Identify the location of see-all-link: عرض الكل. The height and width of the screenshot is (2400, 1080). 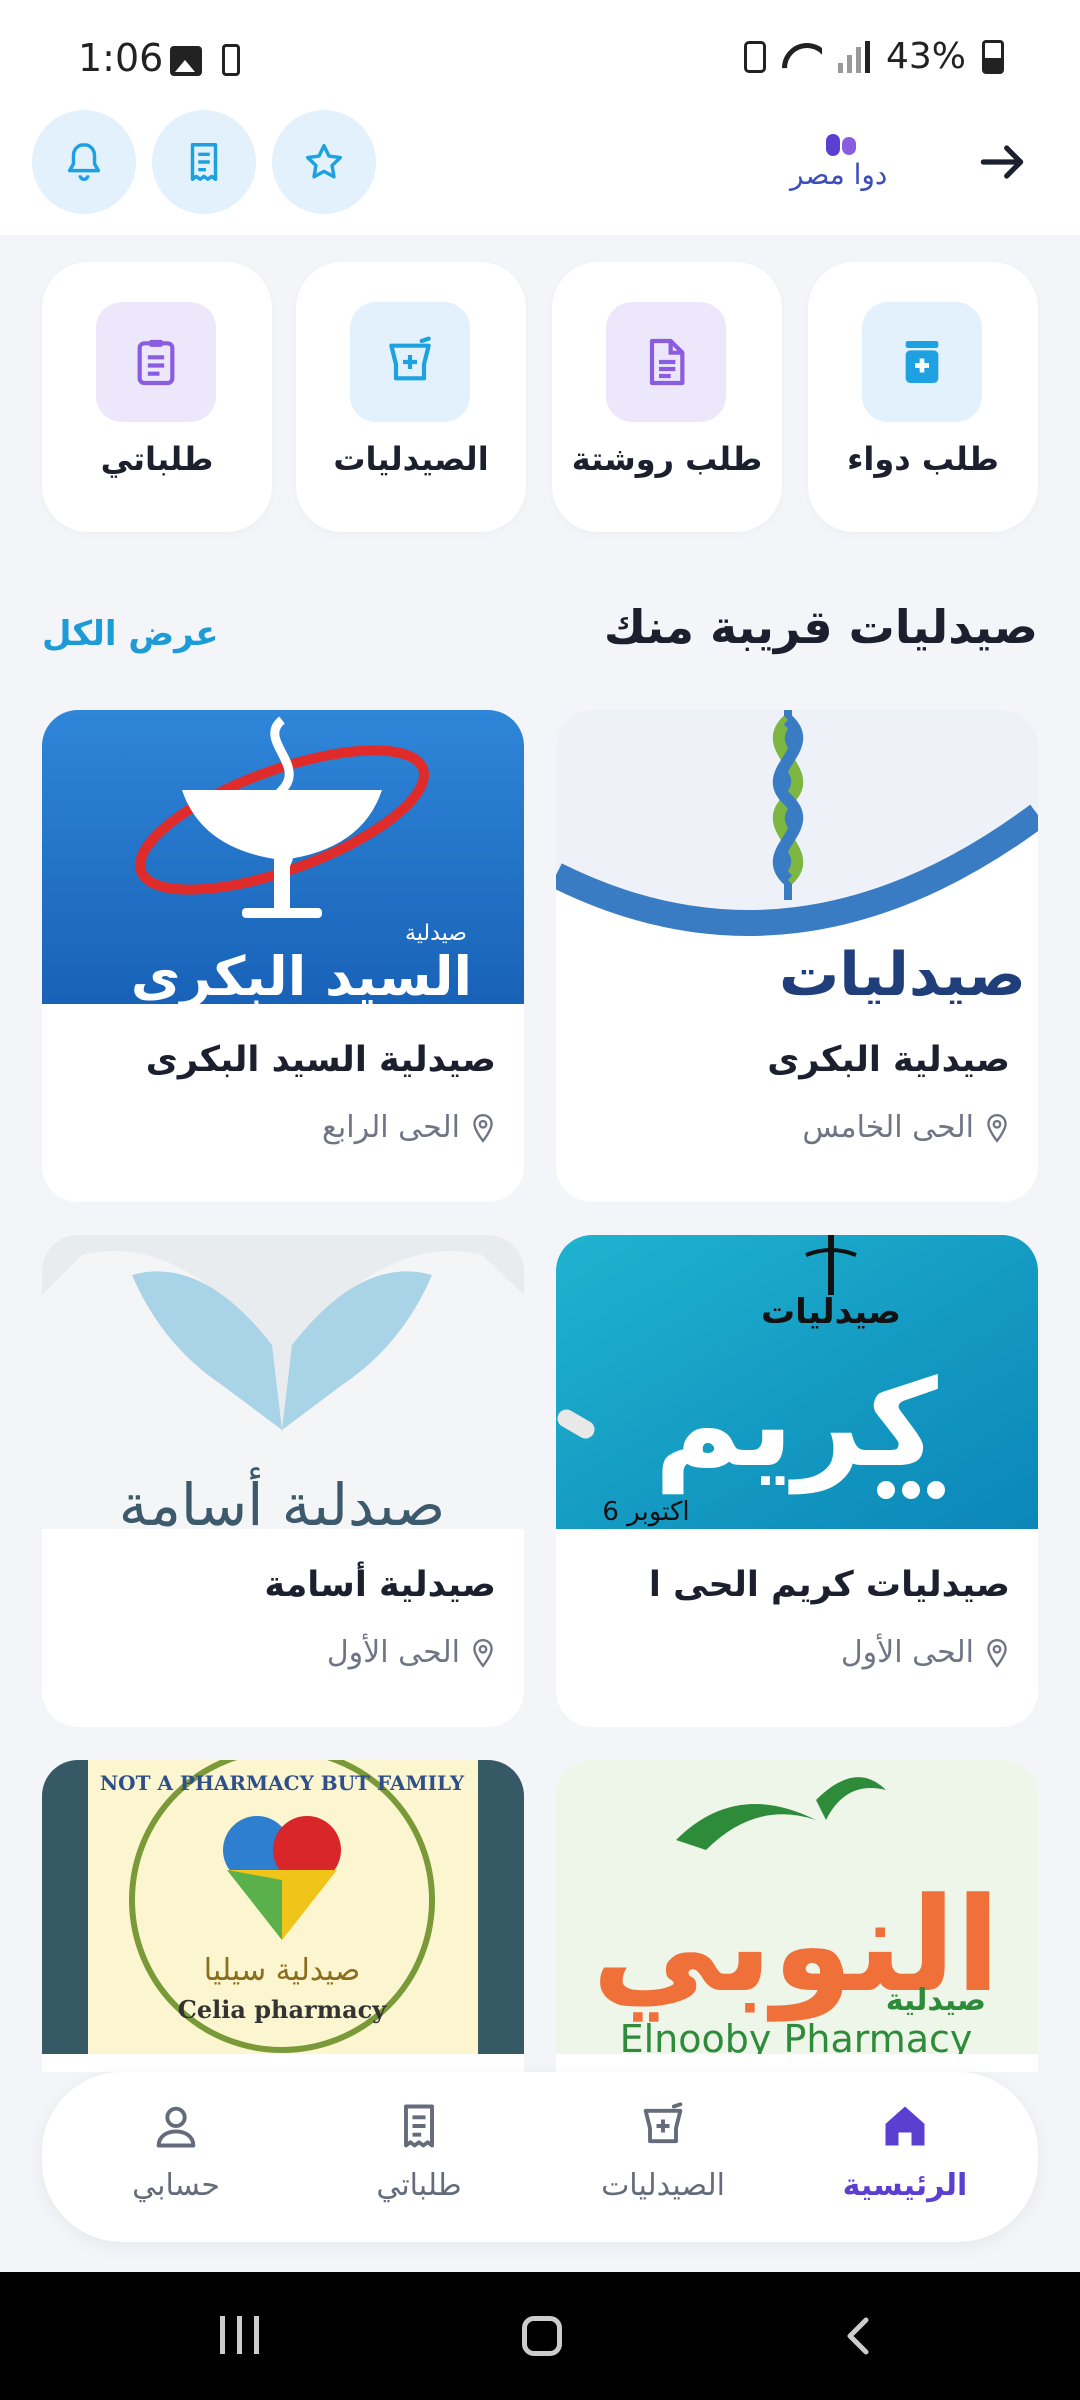
(130, 634).